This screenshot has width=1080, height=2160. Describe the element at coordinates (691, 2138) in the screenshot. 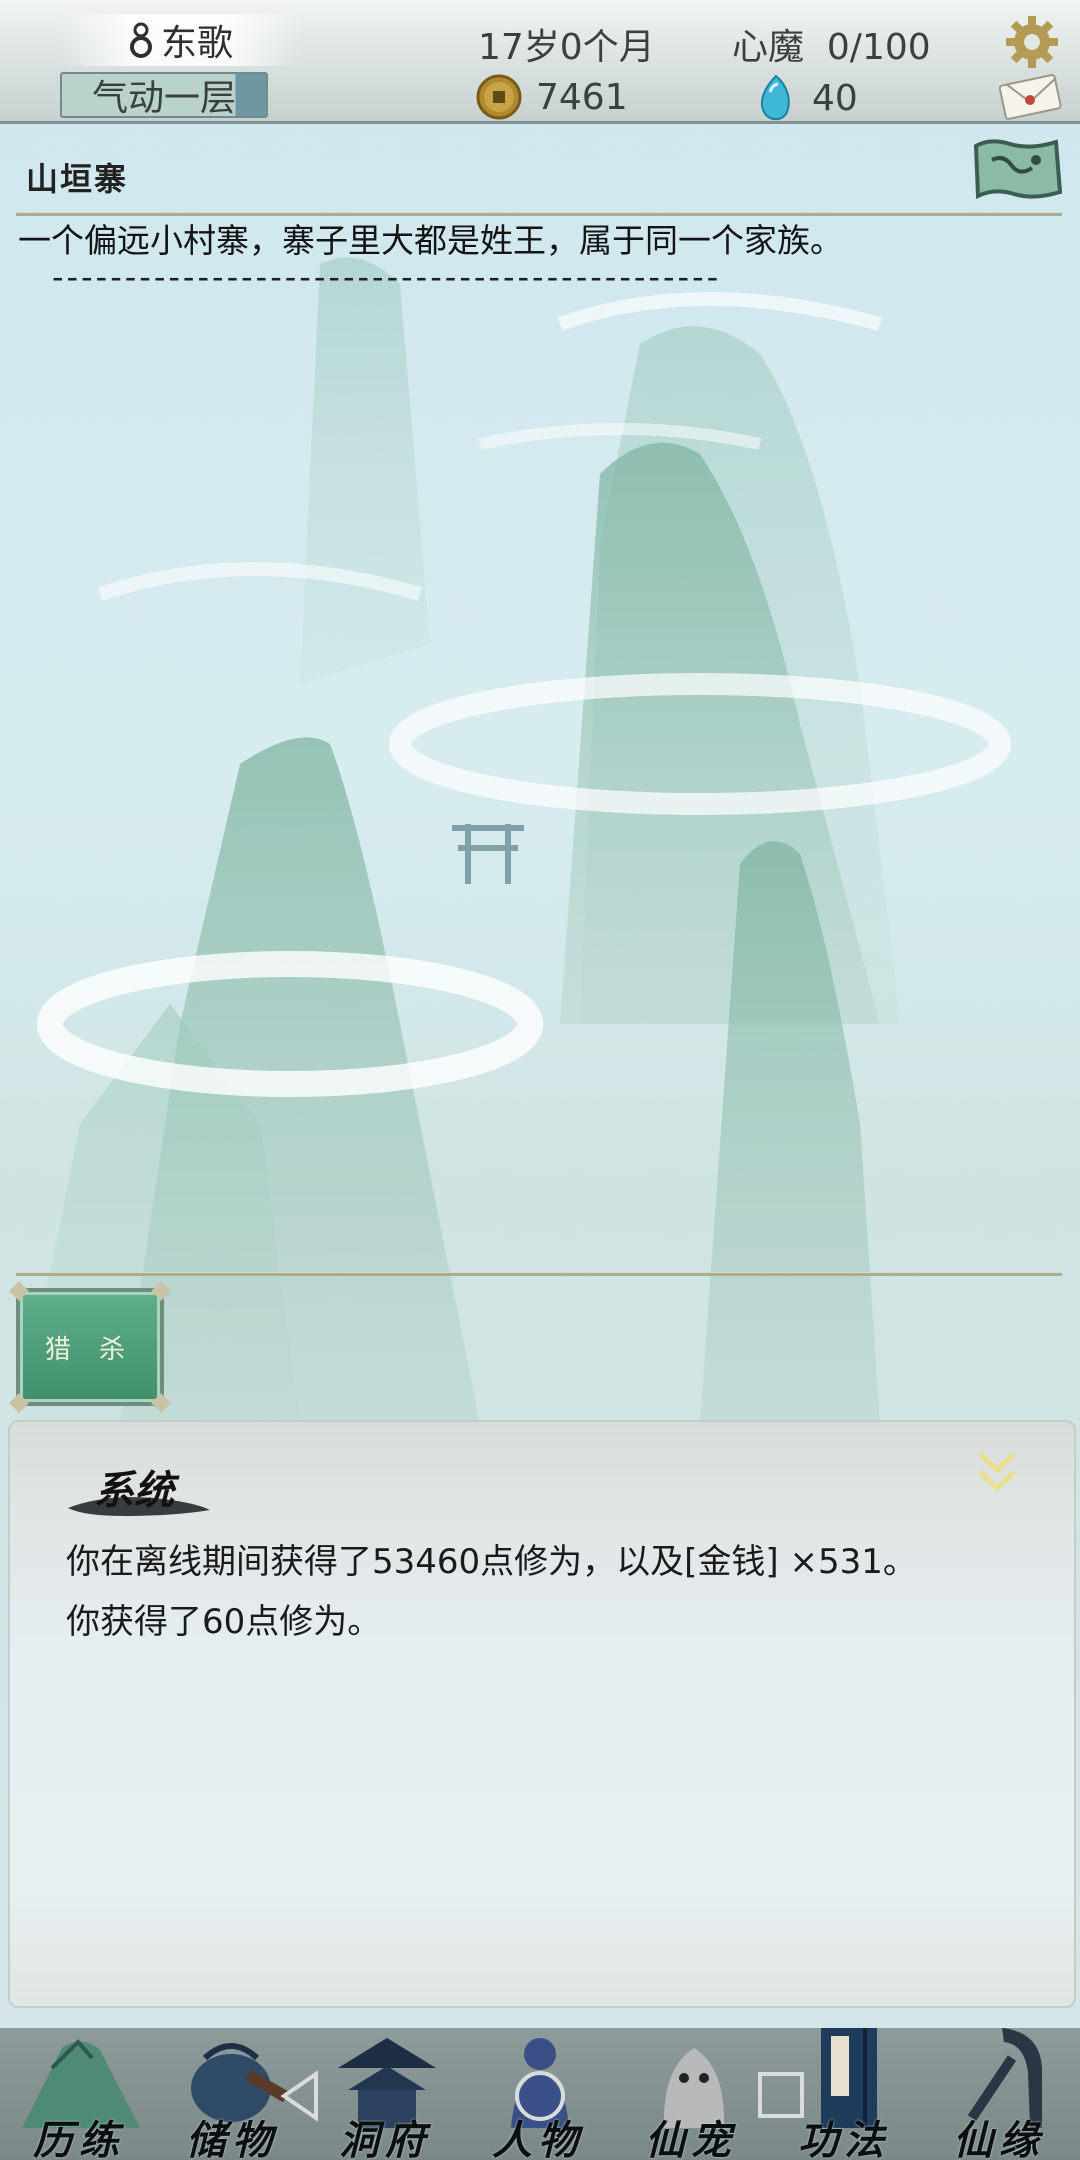

I see `nav-label: 仙宠` at that location.